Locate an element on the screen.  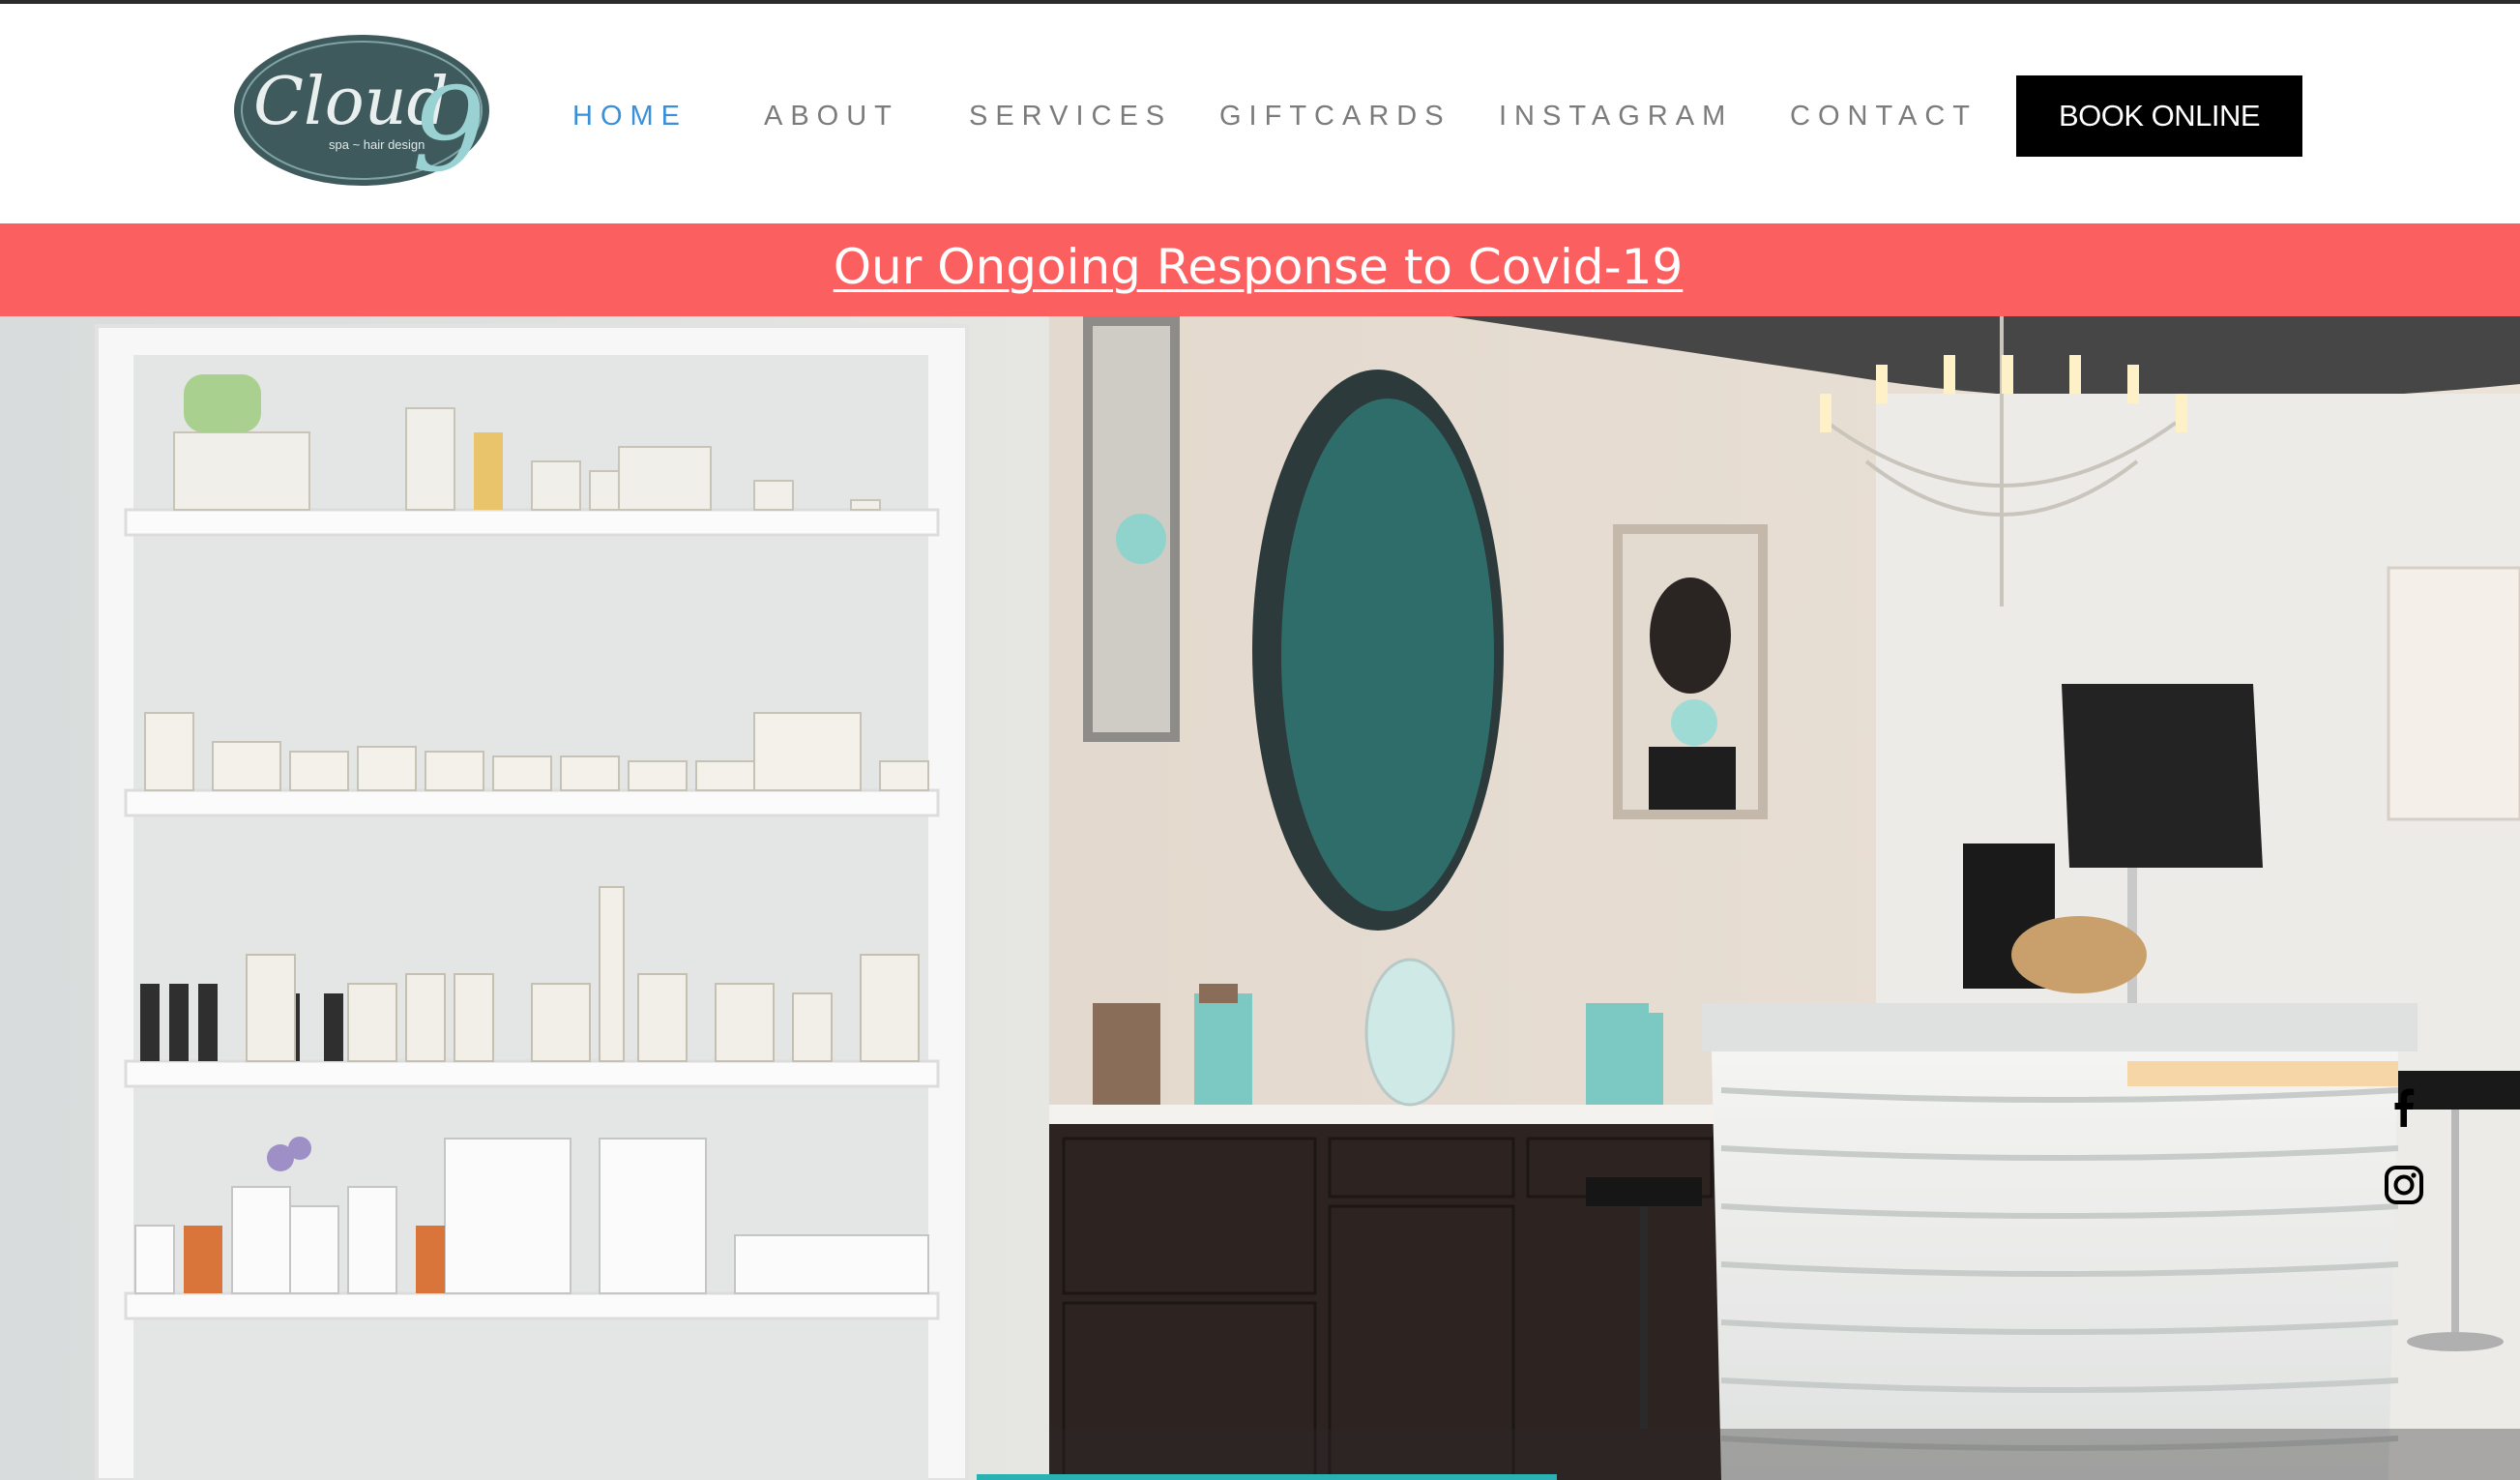
logo-tagline: spa ~ hair design is located at coordinates (377, 144).